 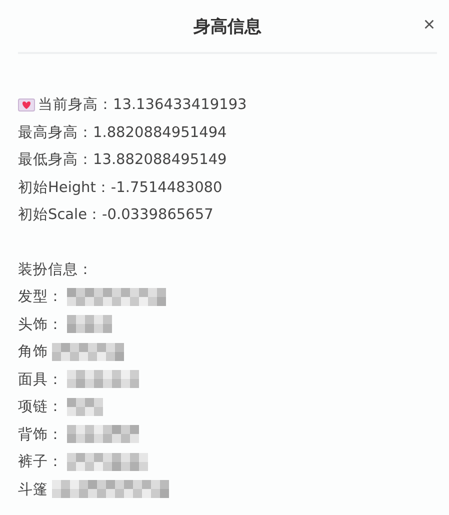 I want to click on outfit-label: 角饰, so click(x=33, y=352).